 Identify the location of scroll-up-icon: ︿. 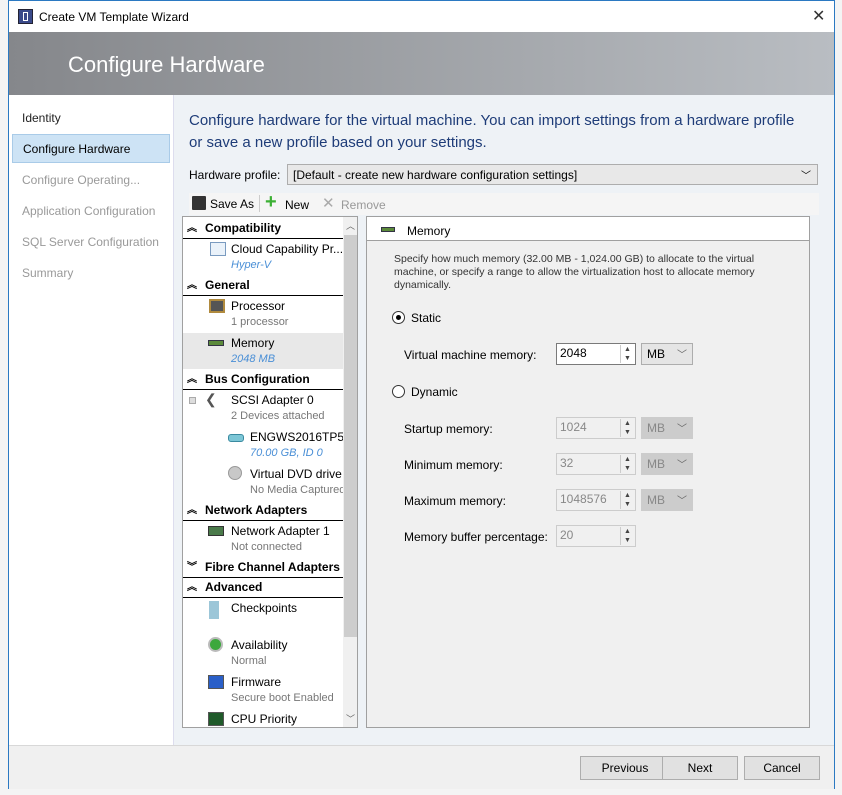
(350, 225).